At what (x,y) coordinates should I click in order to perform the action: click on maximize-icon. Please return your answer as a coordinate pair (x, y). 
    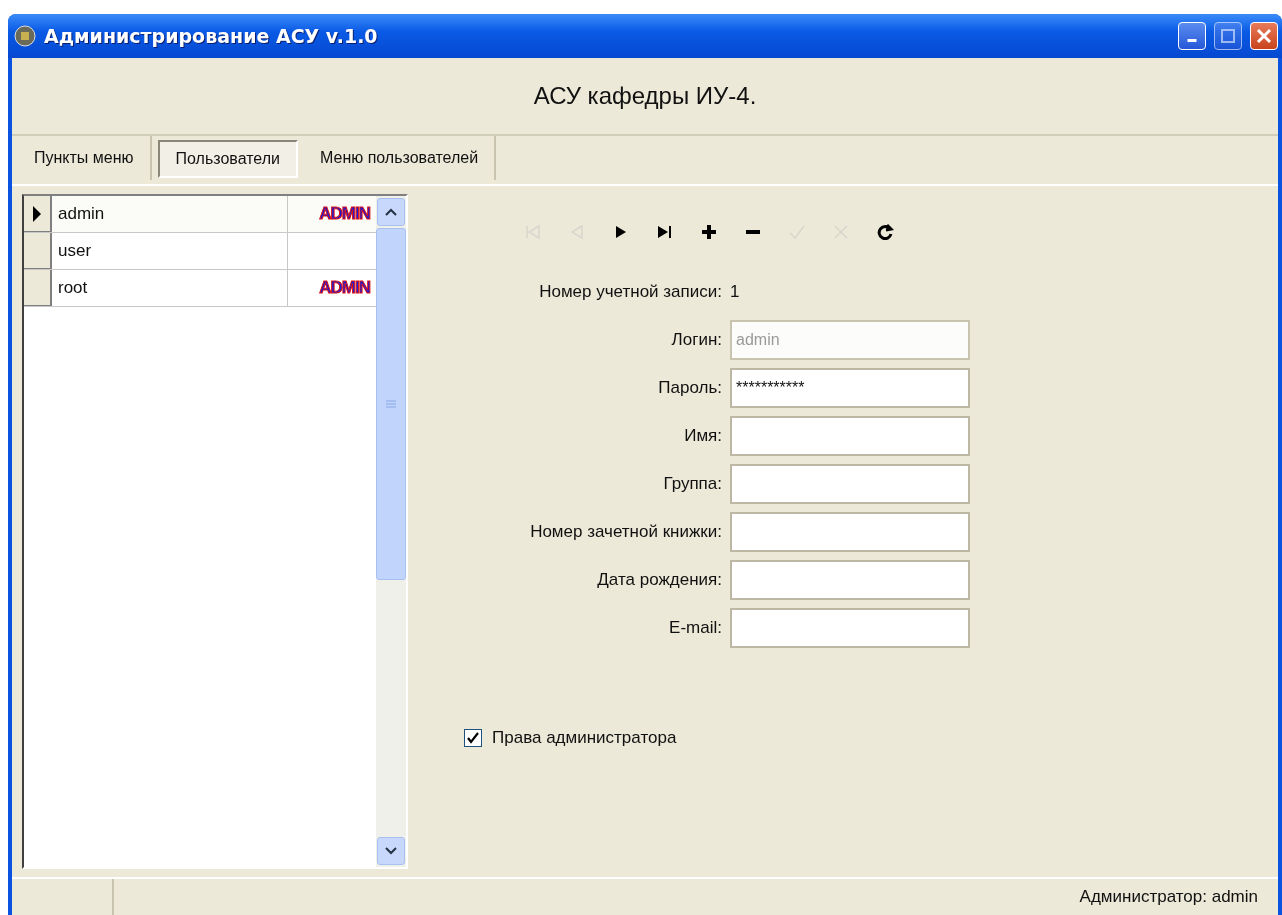
    Looking at the image, I should click on (1228, 36).